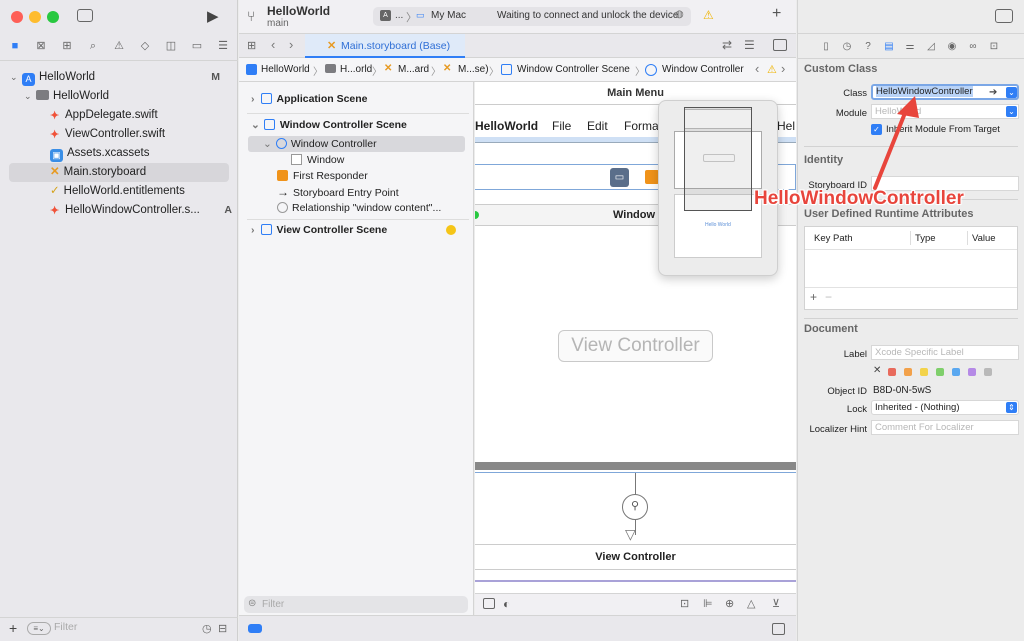  I want to click on annotation-arrow-head, so click(908, 107).